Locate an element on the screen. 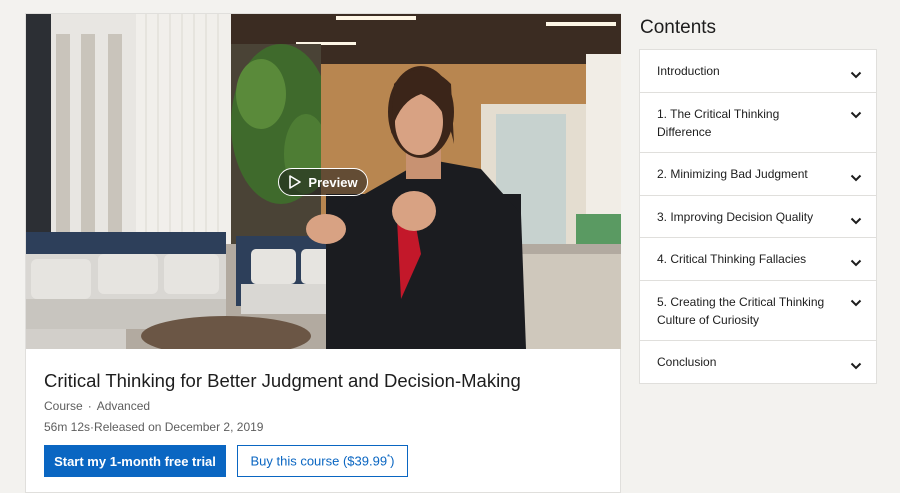 The image size is (900, 493). preview-label: Preview is located at coordinates (333, 182).